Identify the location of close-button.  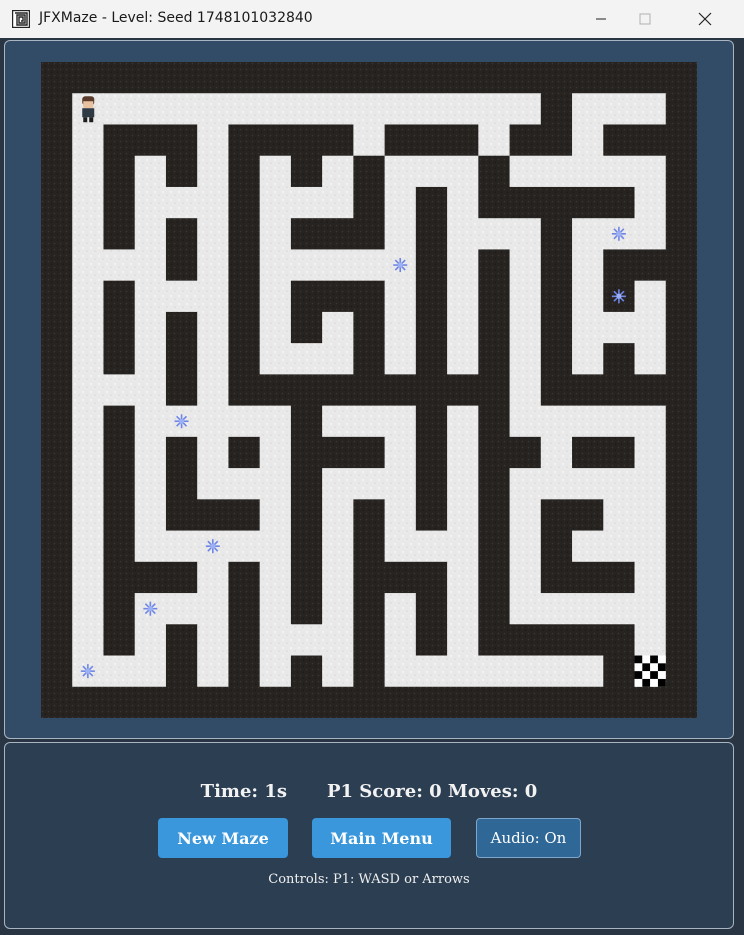
(705, 19).